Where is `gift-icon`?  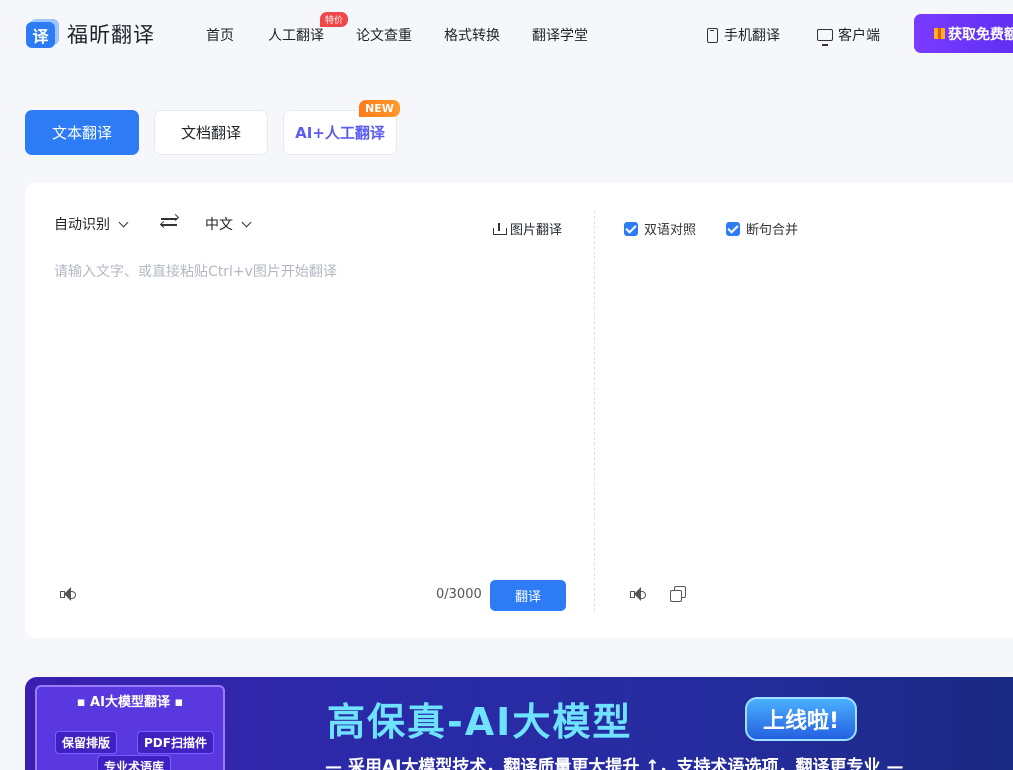 gift-icon is located at coordinates (939, 33).